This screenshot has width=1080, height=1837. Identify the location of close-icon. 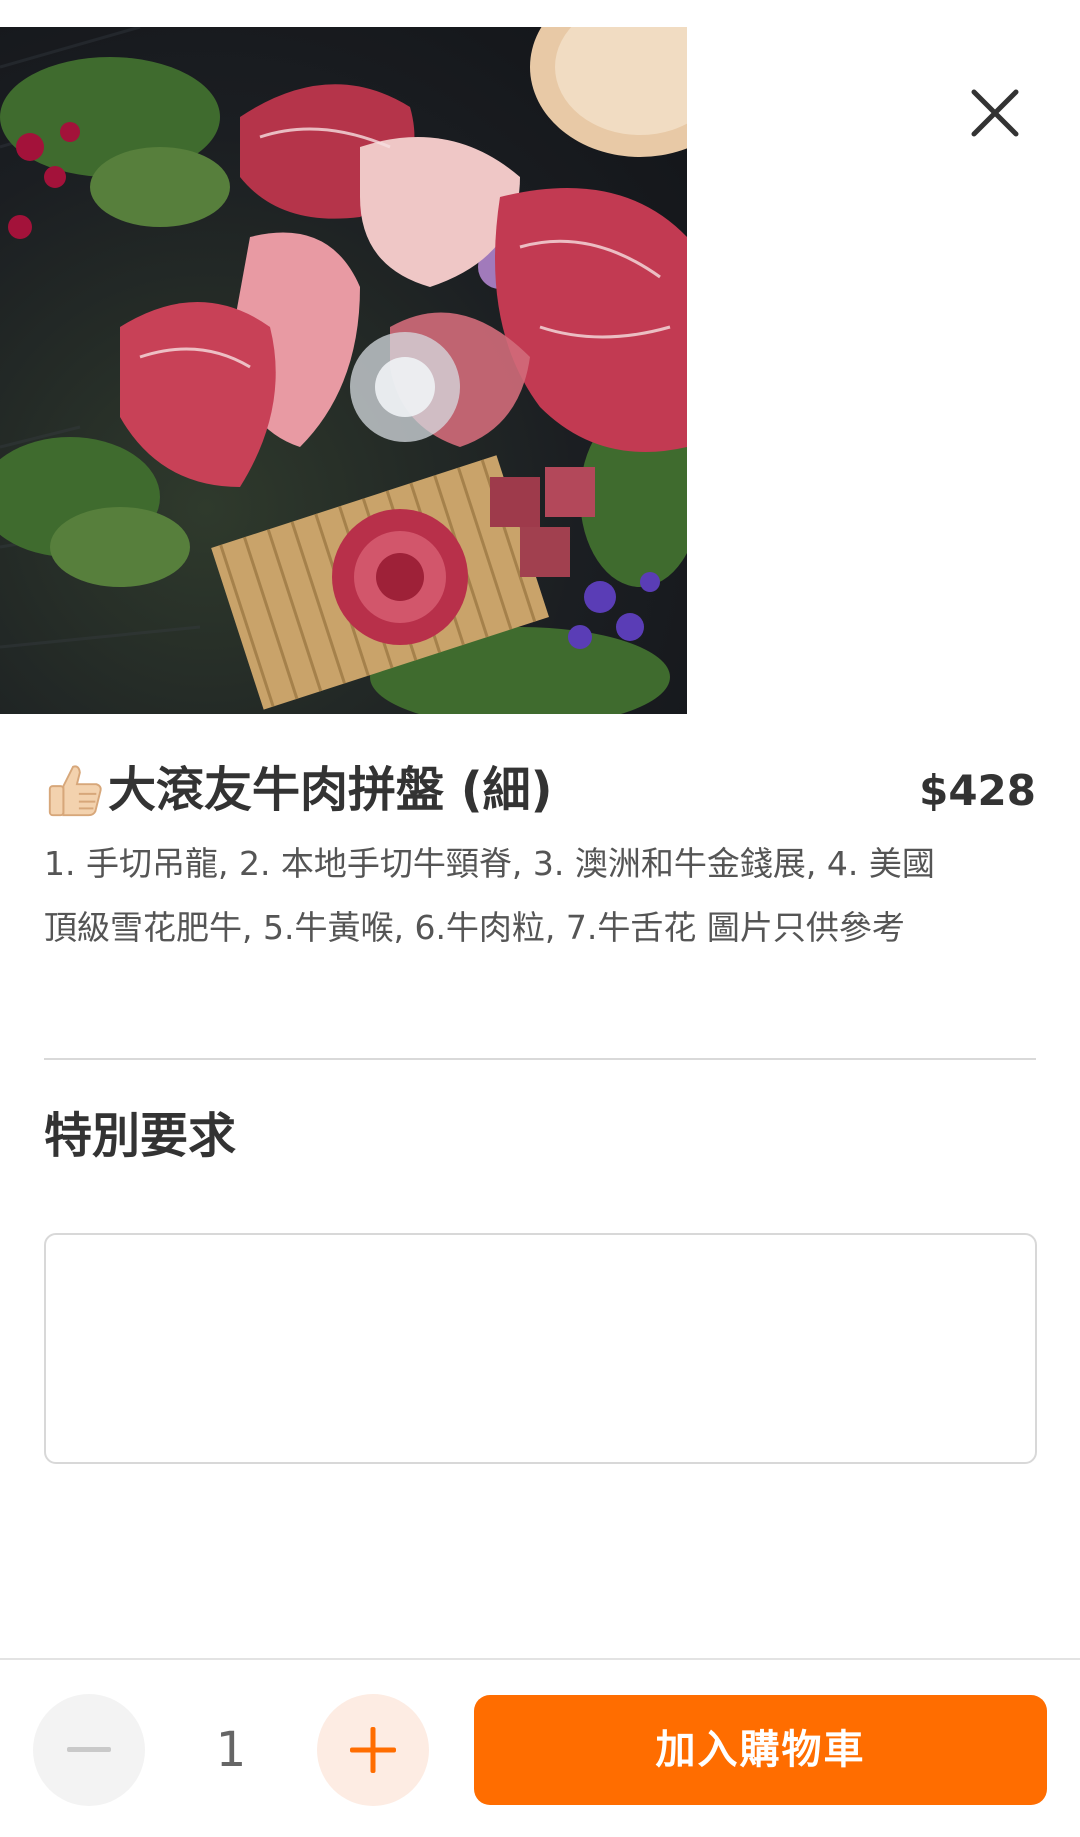
(995, 113).